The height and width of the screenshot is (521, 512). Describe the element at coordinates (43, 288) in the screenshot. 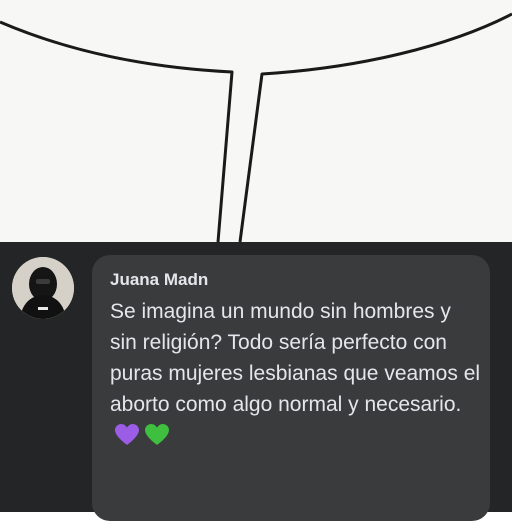

I see `avatar` at that location.